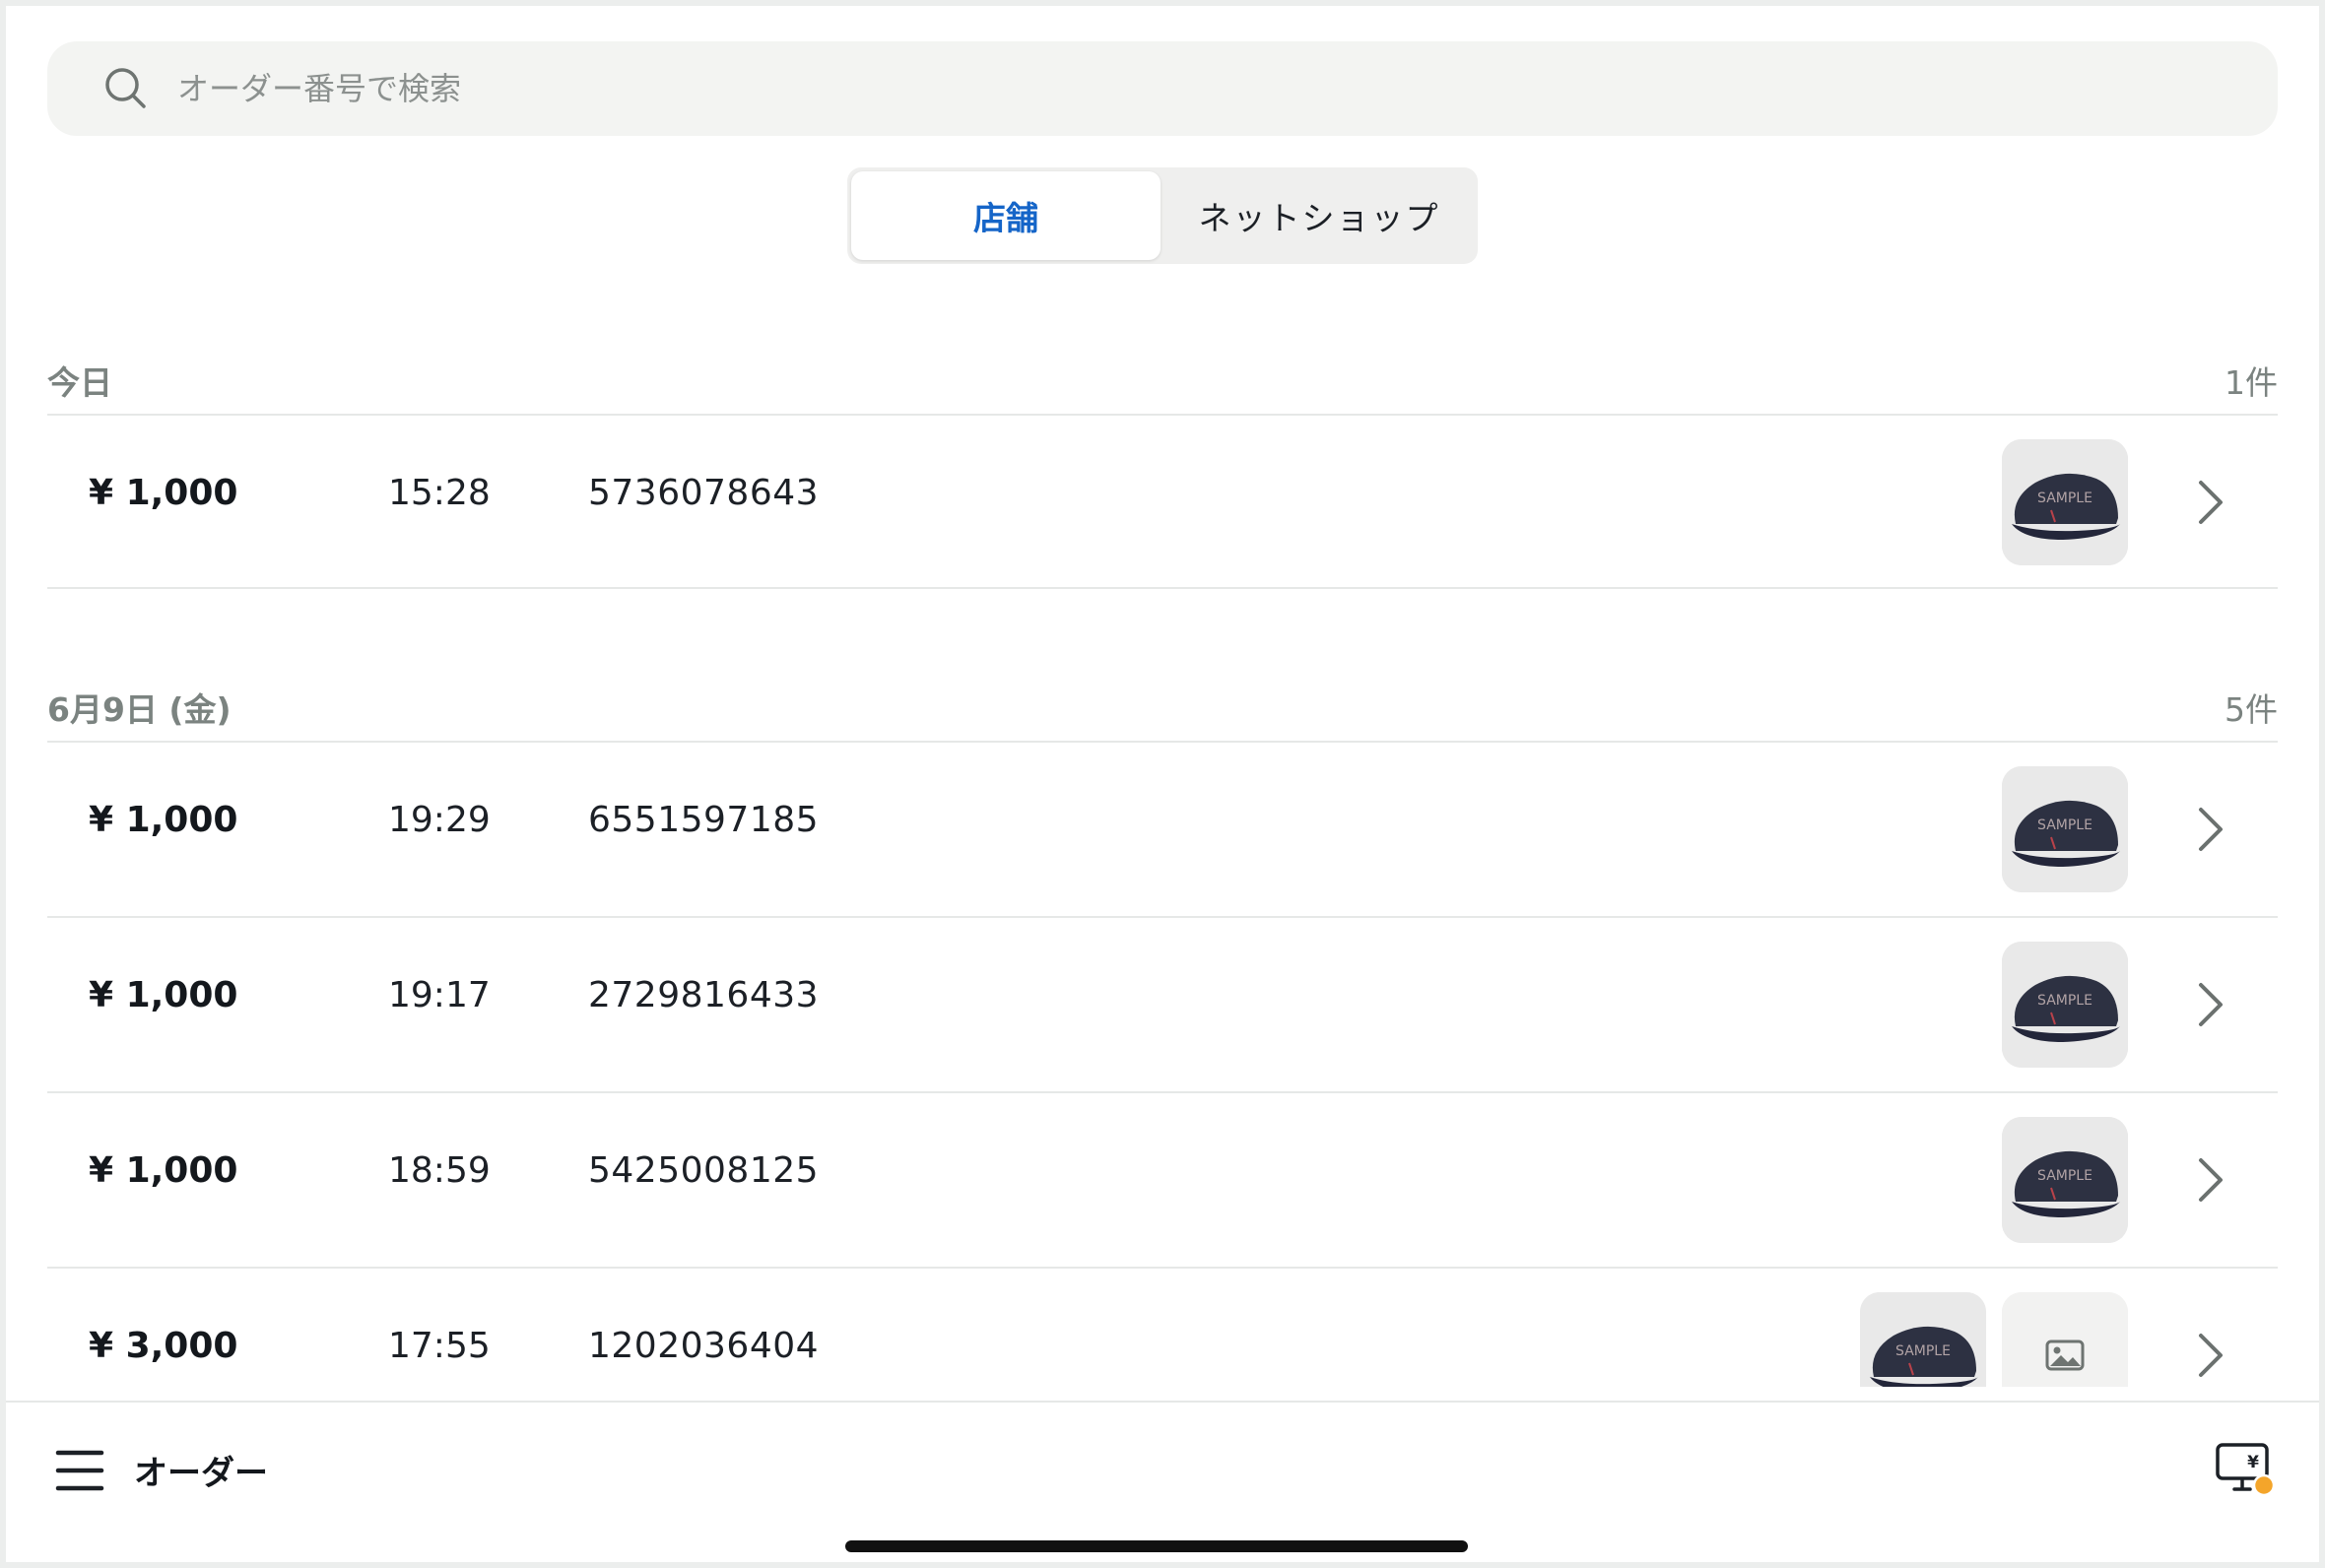 Image resolution: width=2325 pixels, height=1568 pixels. What do you see at coordinates (704, 1346) in the screenshot?
I see `order-number: 1202036404` at bounding box center [704, 1346].